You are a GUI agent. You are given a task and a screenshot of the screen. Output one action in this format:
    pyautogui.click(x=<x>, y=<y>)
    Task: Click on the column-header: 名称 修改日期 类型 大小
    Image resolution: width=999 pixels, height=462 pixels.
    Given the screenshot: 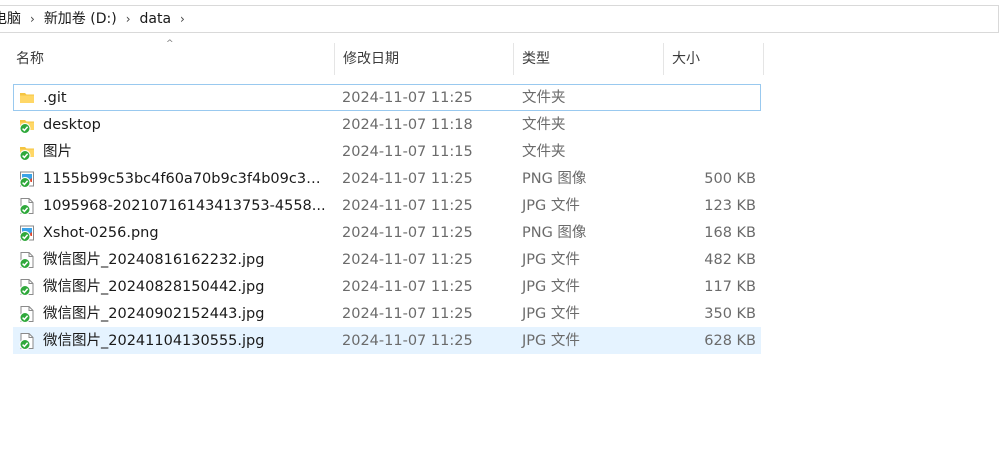 What is the action you would take?
    pyautogui.click(x=386, y=59)
    